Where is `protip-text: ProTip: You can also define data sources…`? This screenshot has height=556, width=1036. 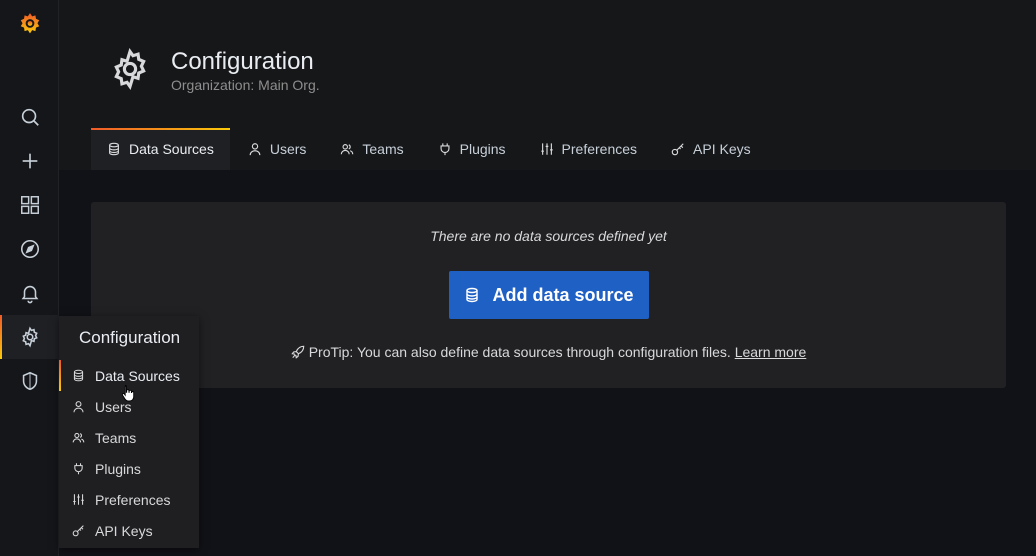 protip-text: ProTip: You can also define data sources… is located at coordinates (519, 352).